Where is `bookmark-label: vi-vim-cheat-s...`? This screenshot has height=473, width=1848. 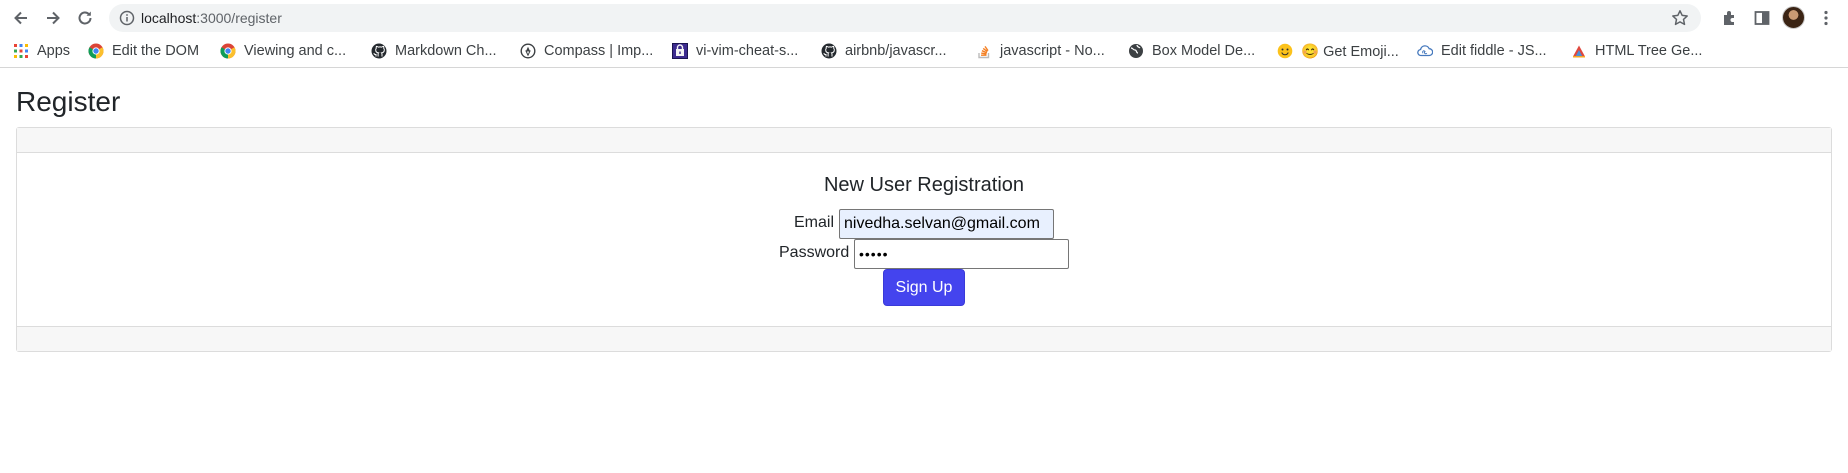
bookmark-label: vi-vim-cheat-s... is located at coordinates (747, 51).